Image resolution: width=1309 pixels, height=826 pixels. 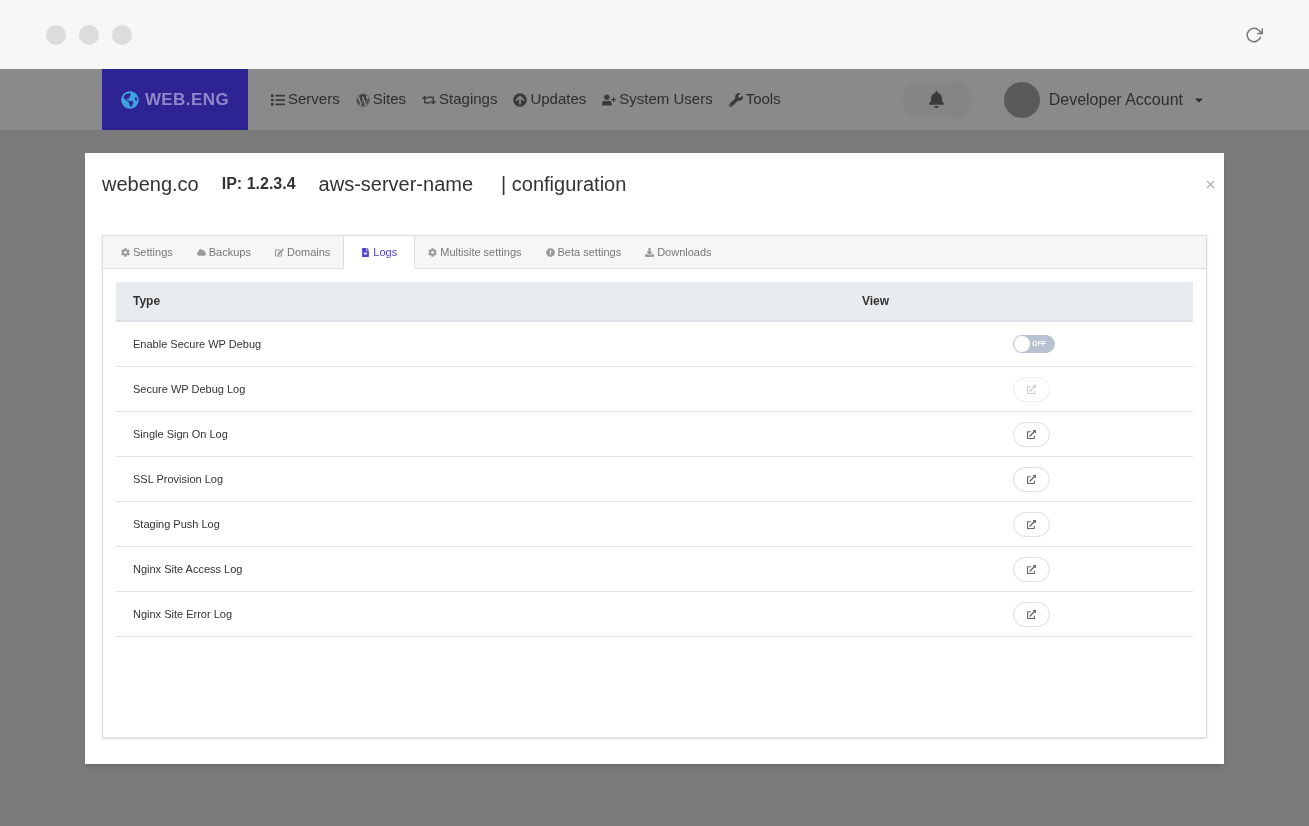 What do you see at coordinates (129, 99) in the screenshot?
I see `globe-icon` at bounding box center [129, 99].